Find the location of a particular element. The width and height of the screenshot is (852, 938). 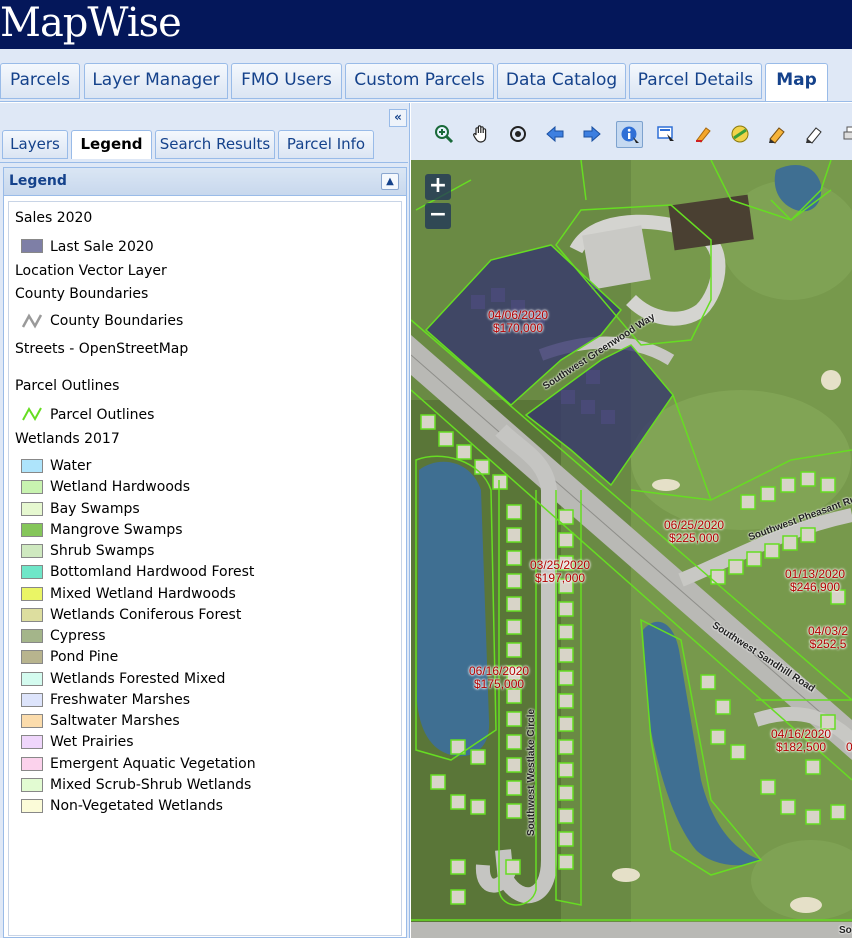

sale-label: 0 is located at coordinates (849, 747).